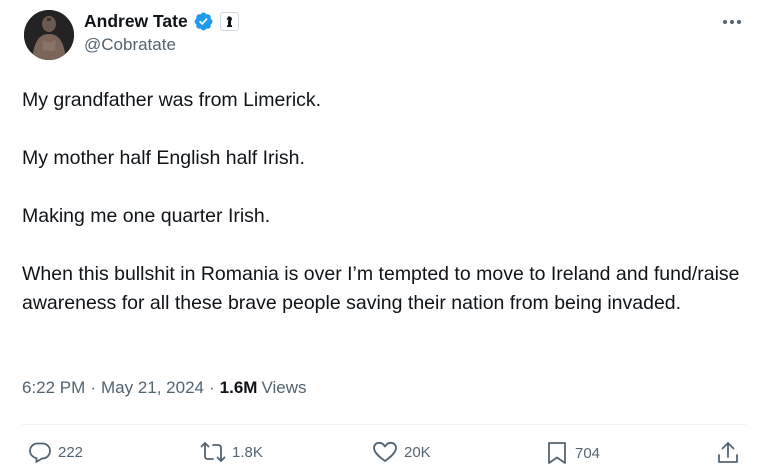 This screenshot has width=768, height=474. Describe the element at coordinates (229, 21) in the screenshot. I see `affiliate-badge-icon` at that location.